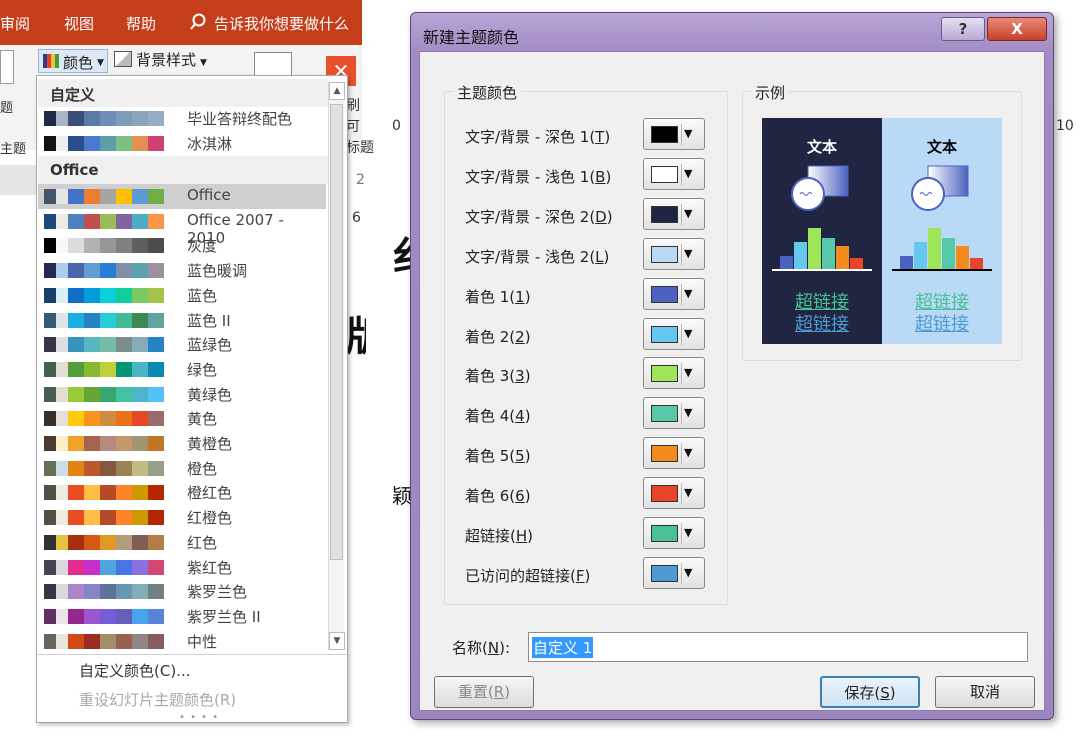 This screenshot has height=737, width=1080. Describe the element at coordinates (778, 647) in the screenshot. I see `name-input` at that location.